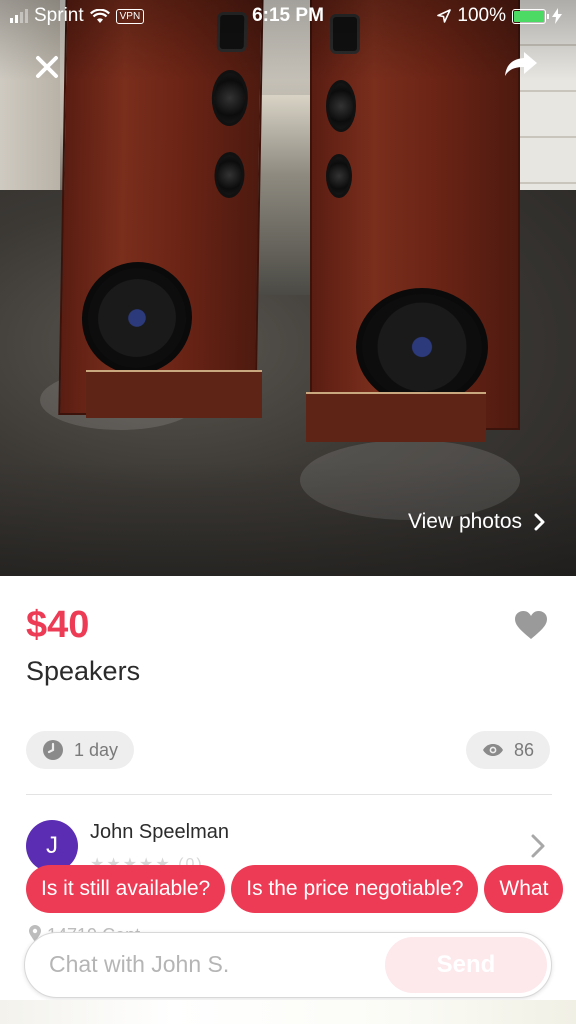 This screenshot has height=1024, width=576. What do you see at coordinates (126, 889) in the screenshot?
I see `quick-reply-available: Is it still available?` at bounding box center [126, 889].